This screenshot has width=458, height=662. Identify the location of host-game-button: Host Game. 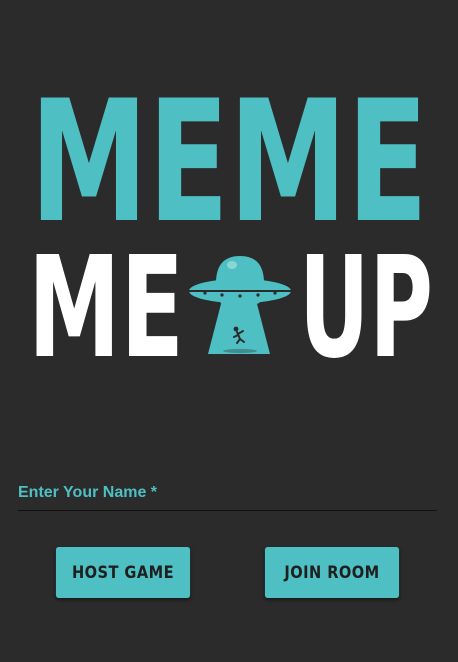
(123, 572).